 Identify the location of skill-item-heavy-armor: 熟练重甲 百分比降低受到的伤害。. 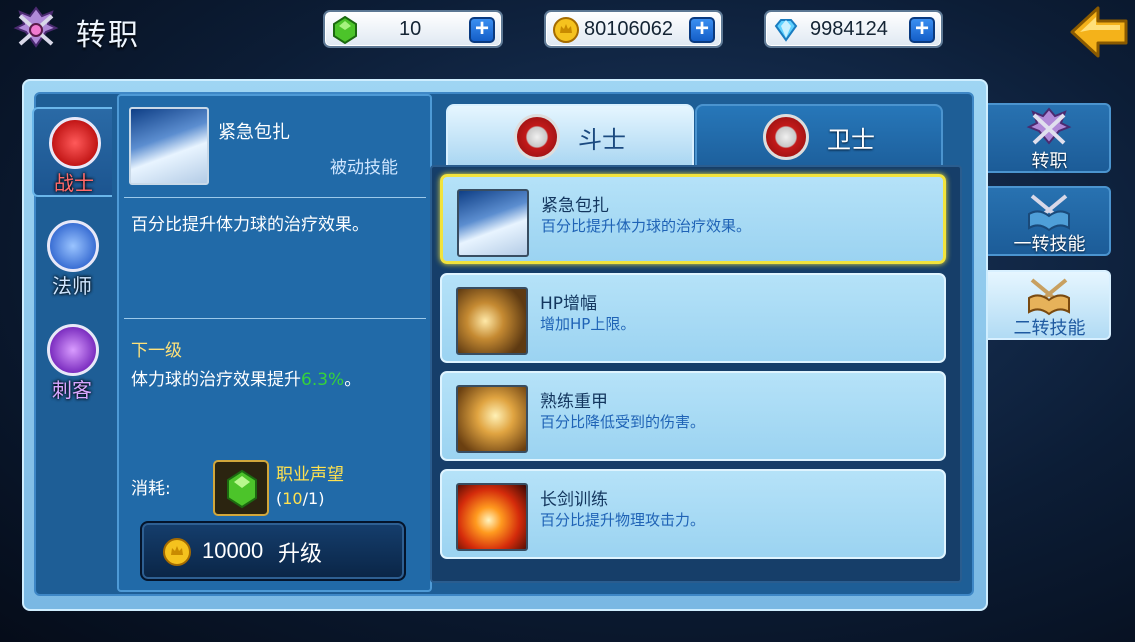
(693, 416).